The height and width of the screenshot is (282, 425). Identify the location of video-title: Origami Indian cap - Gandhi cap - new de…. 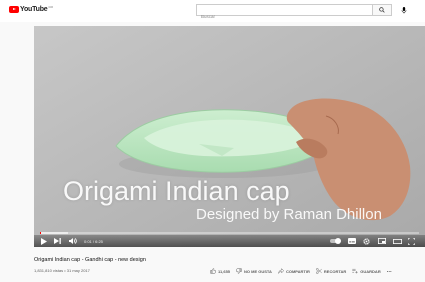
(90, 260).